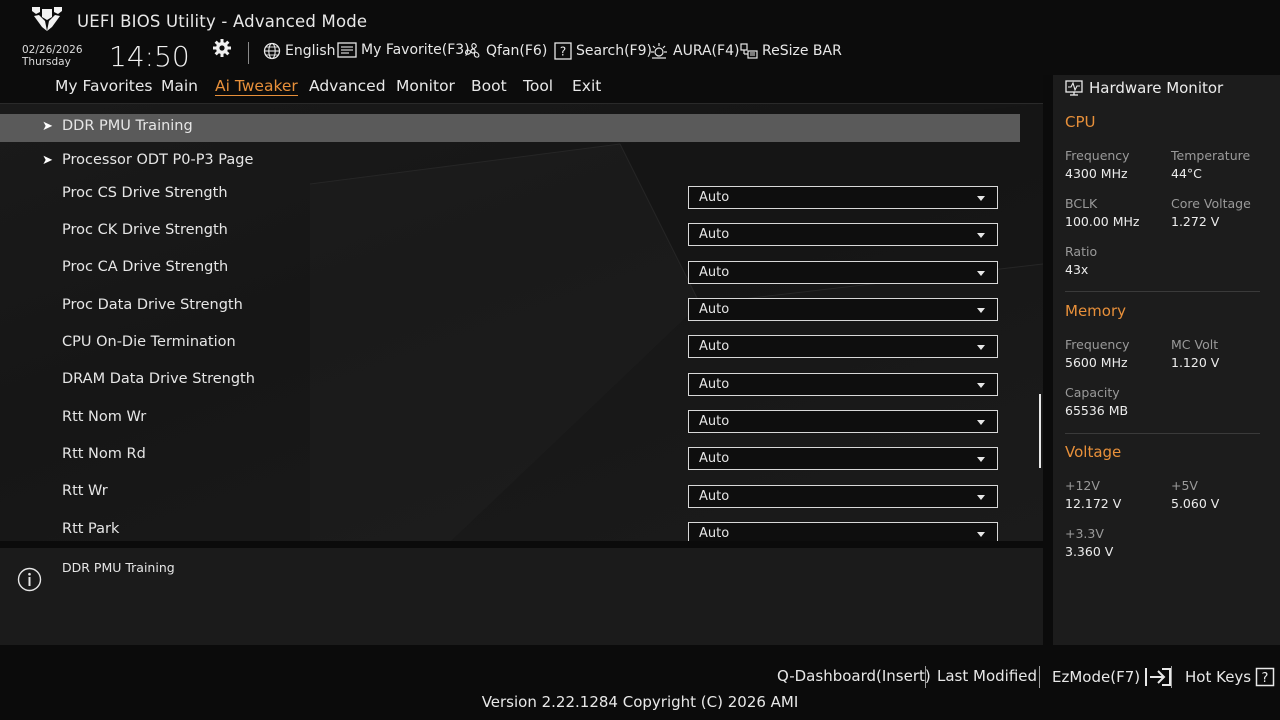 The height and width of the screenshot is (720, 1280). What do you see at coordinates (1092, 392) in the screenshot?
I see `capacity-label: Capacity` at bounding box center [1092, 392].